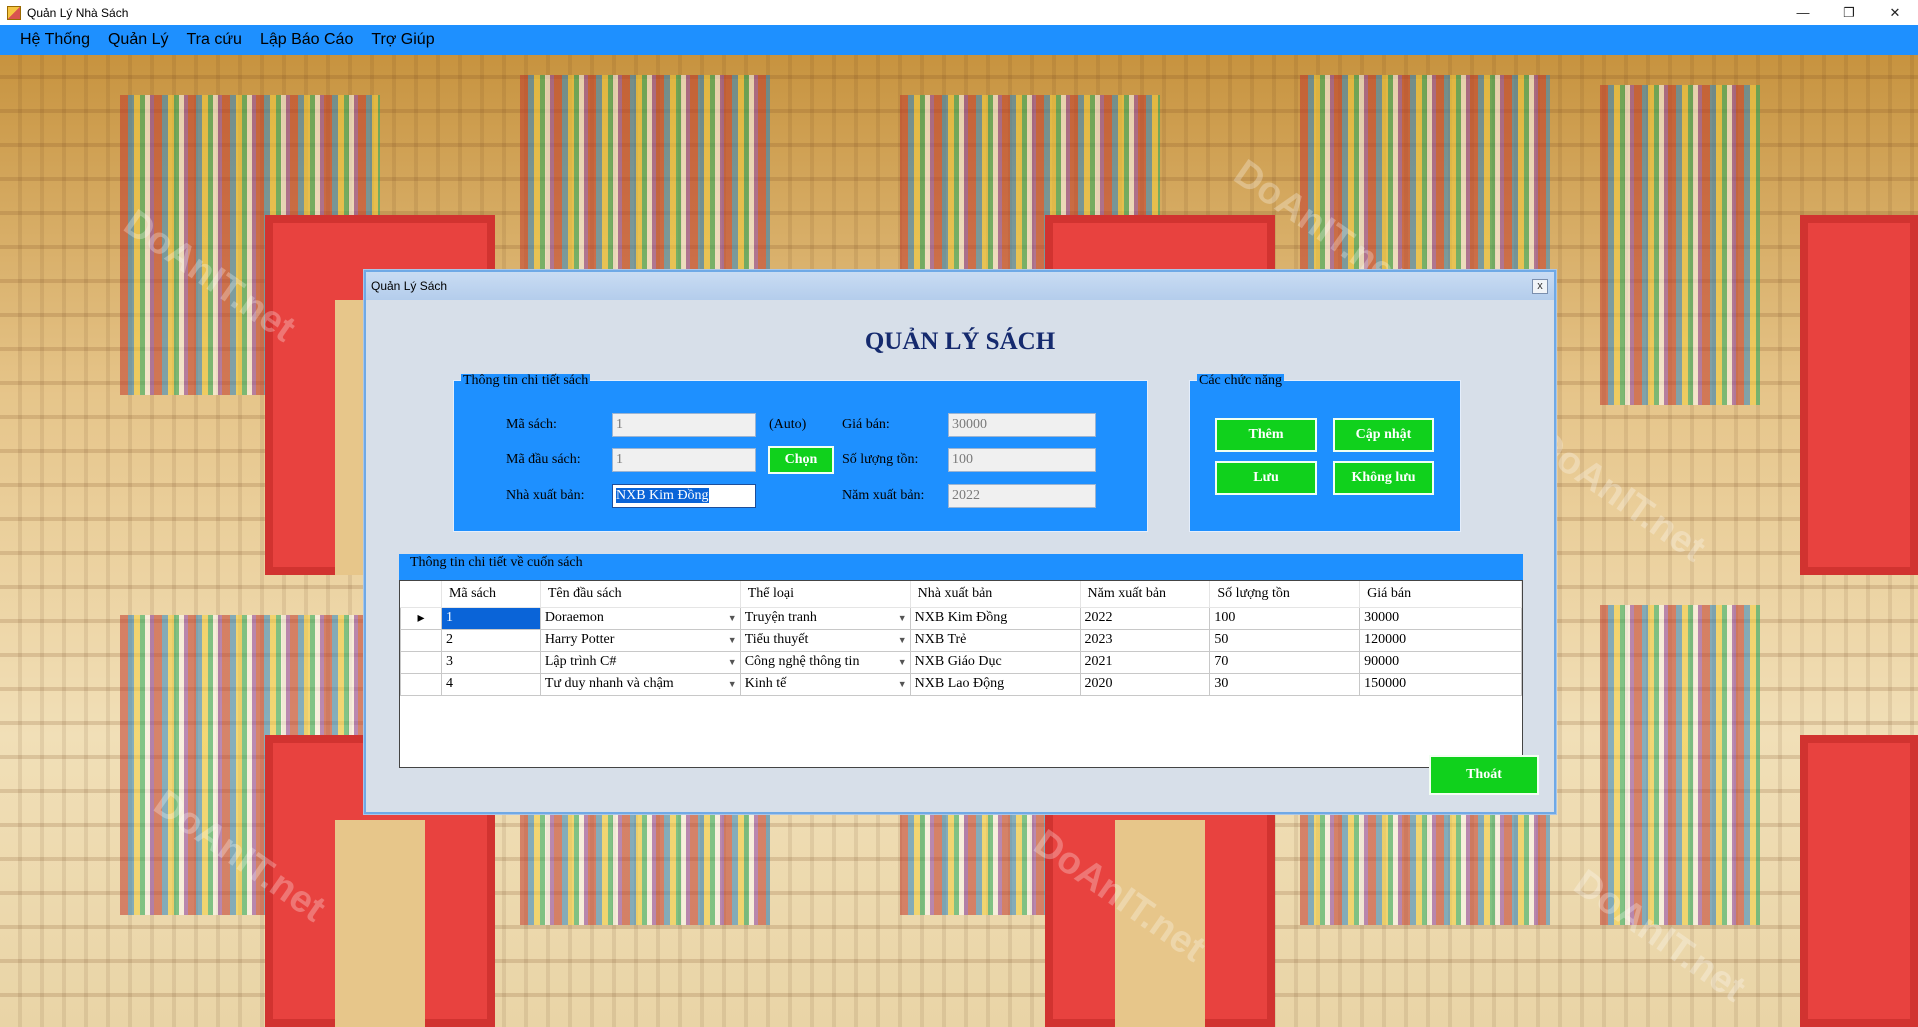 Image resolution: width=1918 pixels, height=1027 pixels. Describe the element at coordinates (995, 640) in the screenshot. I see `table-cell: NXB Trẻ` at that location.